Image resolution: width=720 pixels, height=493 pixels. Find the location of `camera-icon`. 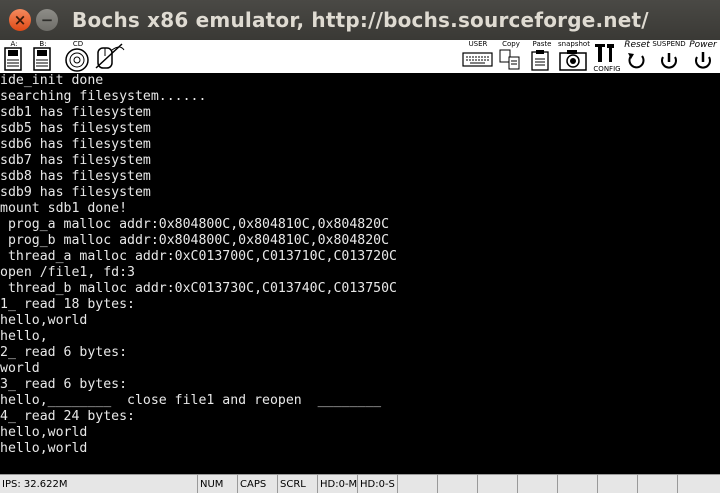

camera-icon is located at coordinates (573, 60).